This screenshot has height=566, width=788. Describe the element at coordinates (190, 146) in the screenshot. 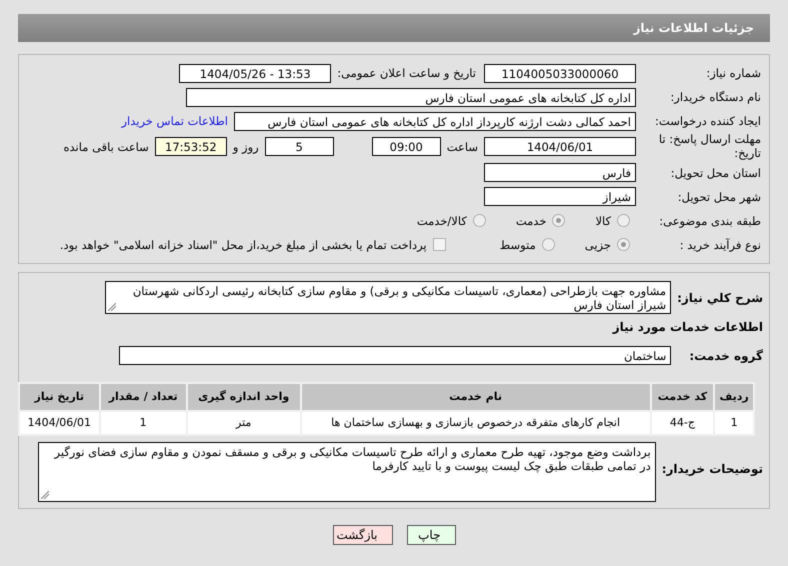

I see `remaining-time-field: 17:53:52` at that location.